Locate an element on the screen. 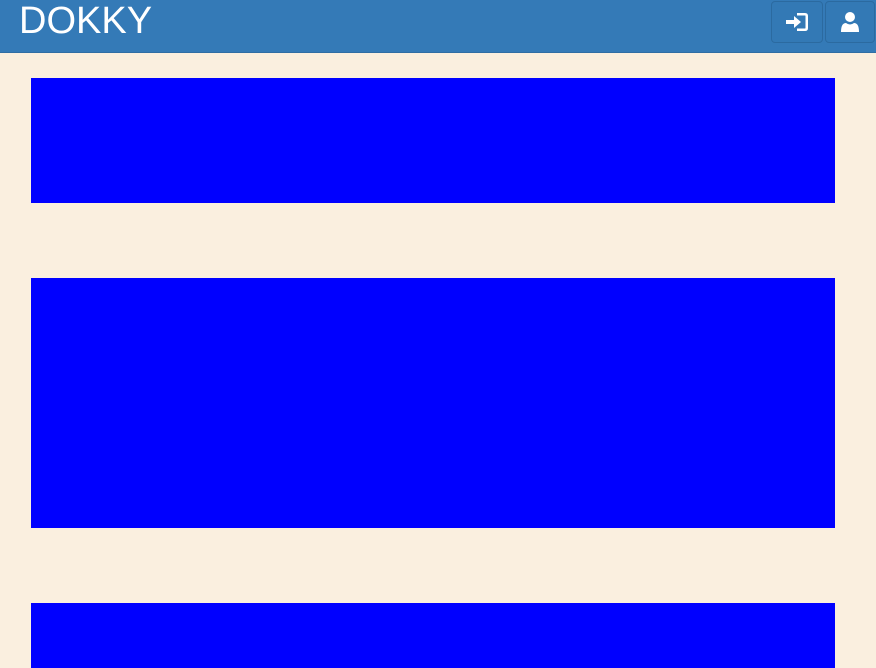 The image size is (876, 668). user-button is located at coordinates (850, 22).